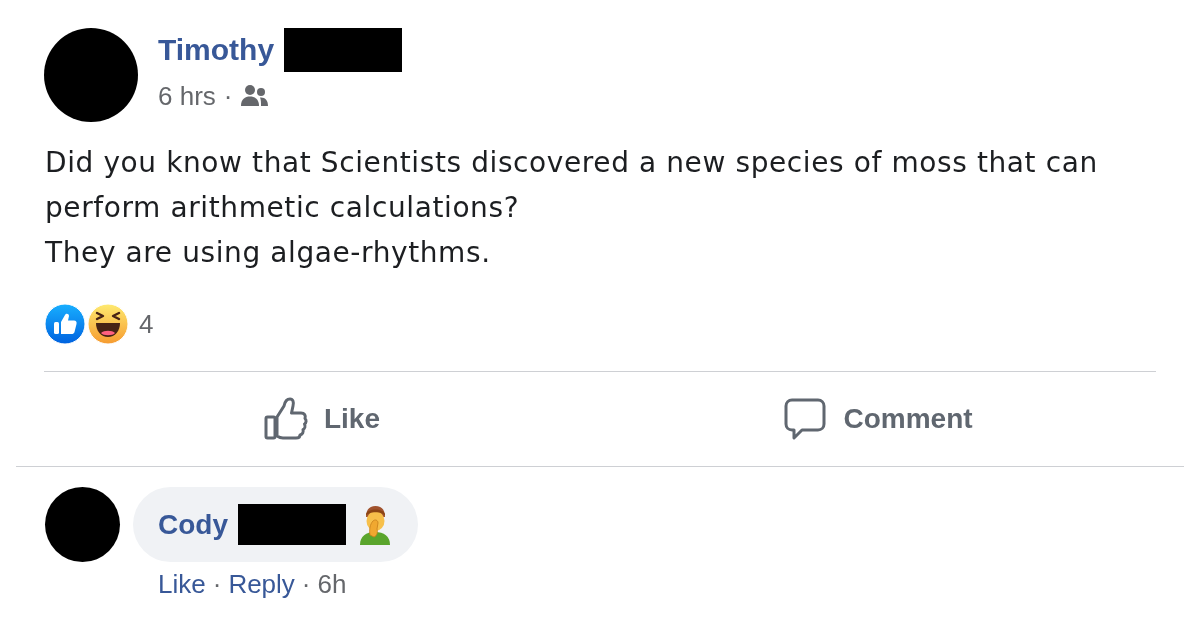  What do you see at coordinates (268, 253) in the screenshot?
I see `post-text: They are using algae-rhythms.` at bounding box center [268, 253].